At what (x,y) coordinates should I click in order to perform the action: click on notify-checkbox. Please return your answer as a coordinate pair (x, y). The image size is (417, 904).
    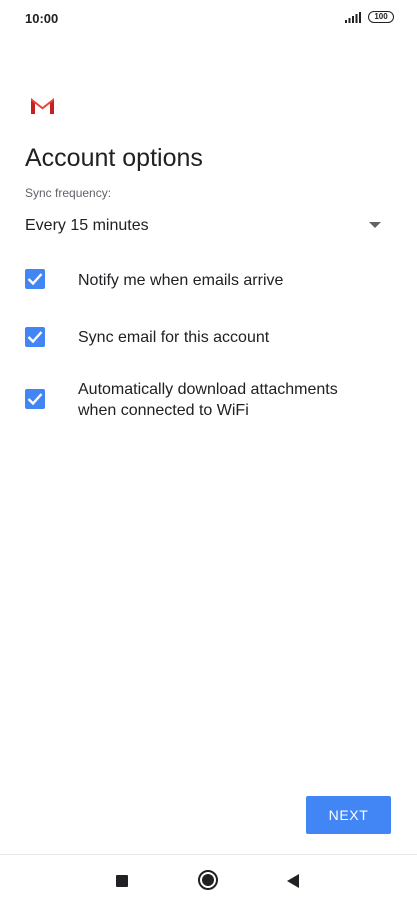
    Looking at the image, I should click on (35, 279).